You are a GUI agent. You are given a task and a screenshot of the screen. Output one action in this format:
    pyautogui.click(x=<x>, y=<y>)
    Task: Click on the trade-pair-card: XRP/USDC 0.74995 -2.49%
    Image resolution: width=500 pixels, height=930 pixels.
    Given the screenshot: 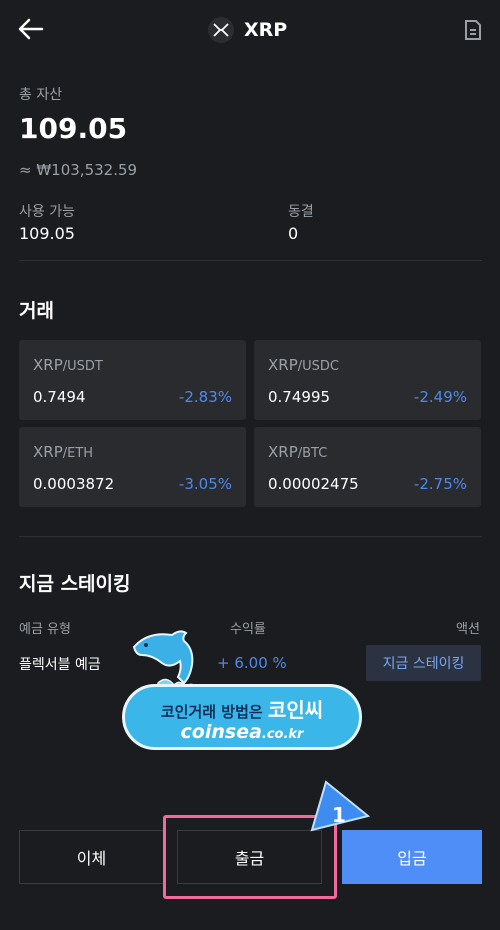 What is the action you would take?
    pyautogui.click(x=367, y=380)
    